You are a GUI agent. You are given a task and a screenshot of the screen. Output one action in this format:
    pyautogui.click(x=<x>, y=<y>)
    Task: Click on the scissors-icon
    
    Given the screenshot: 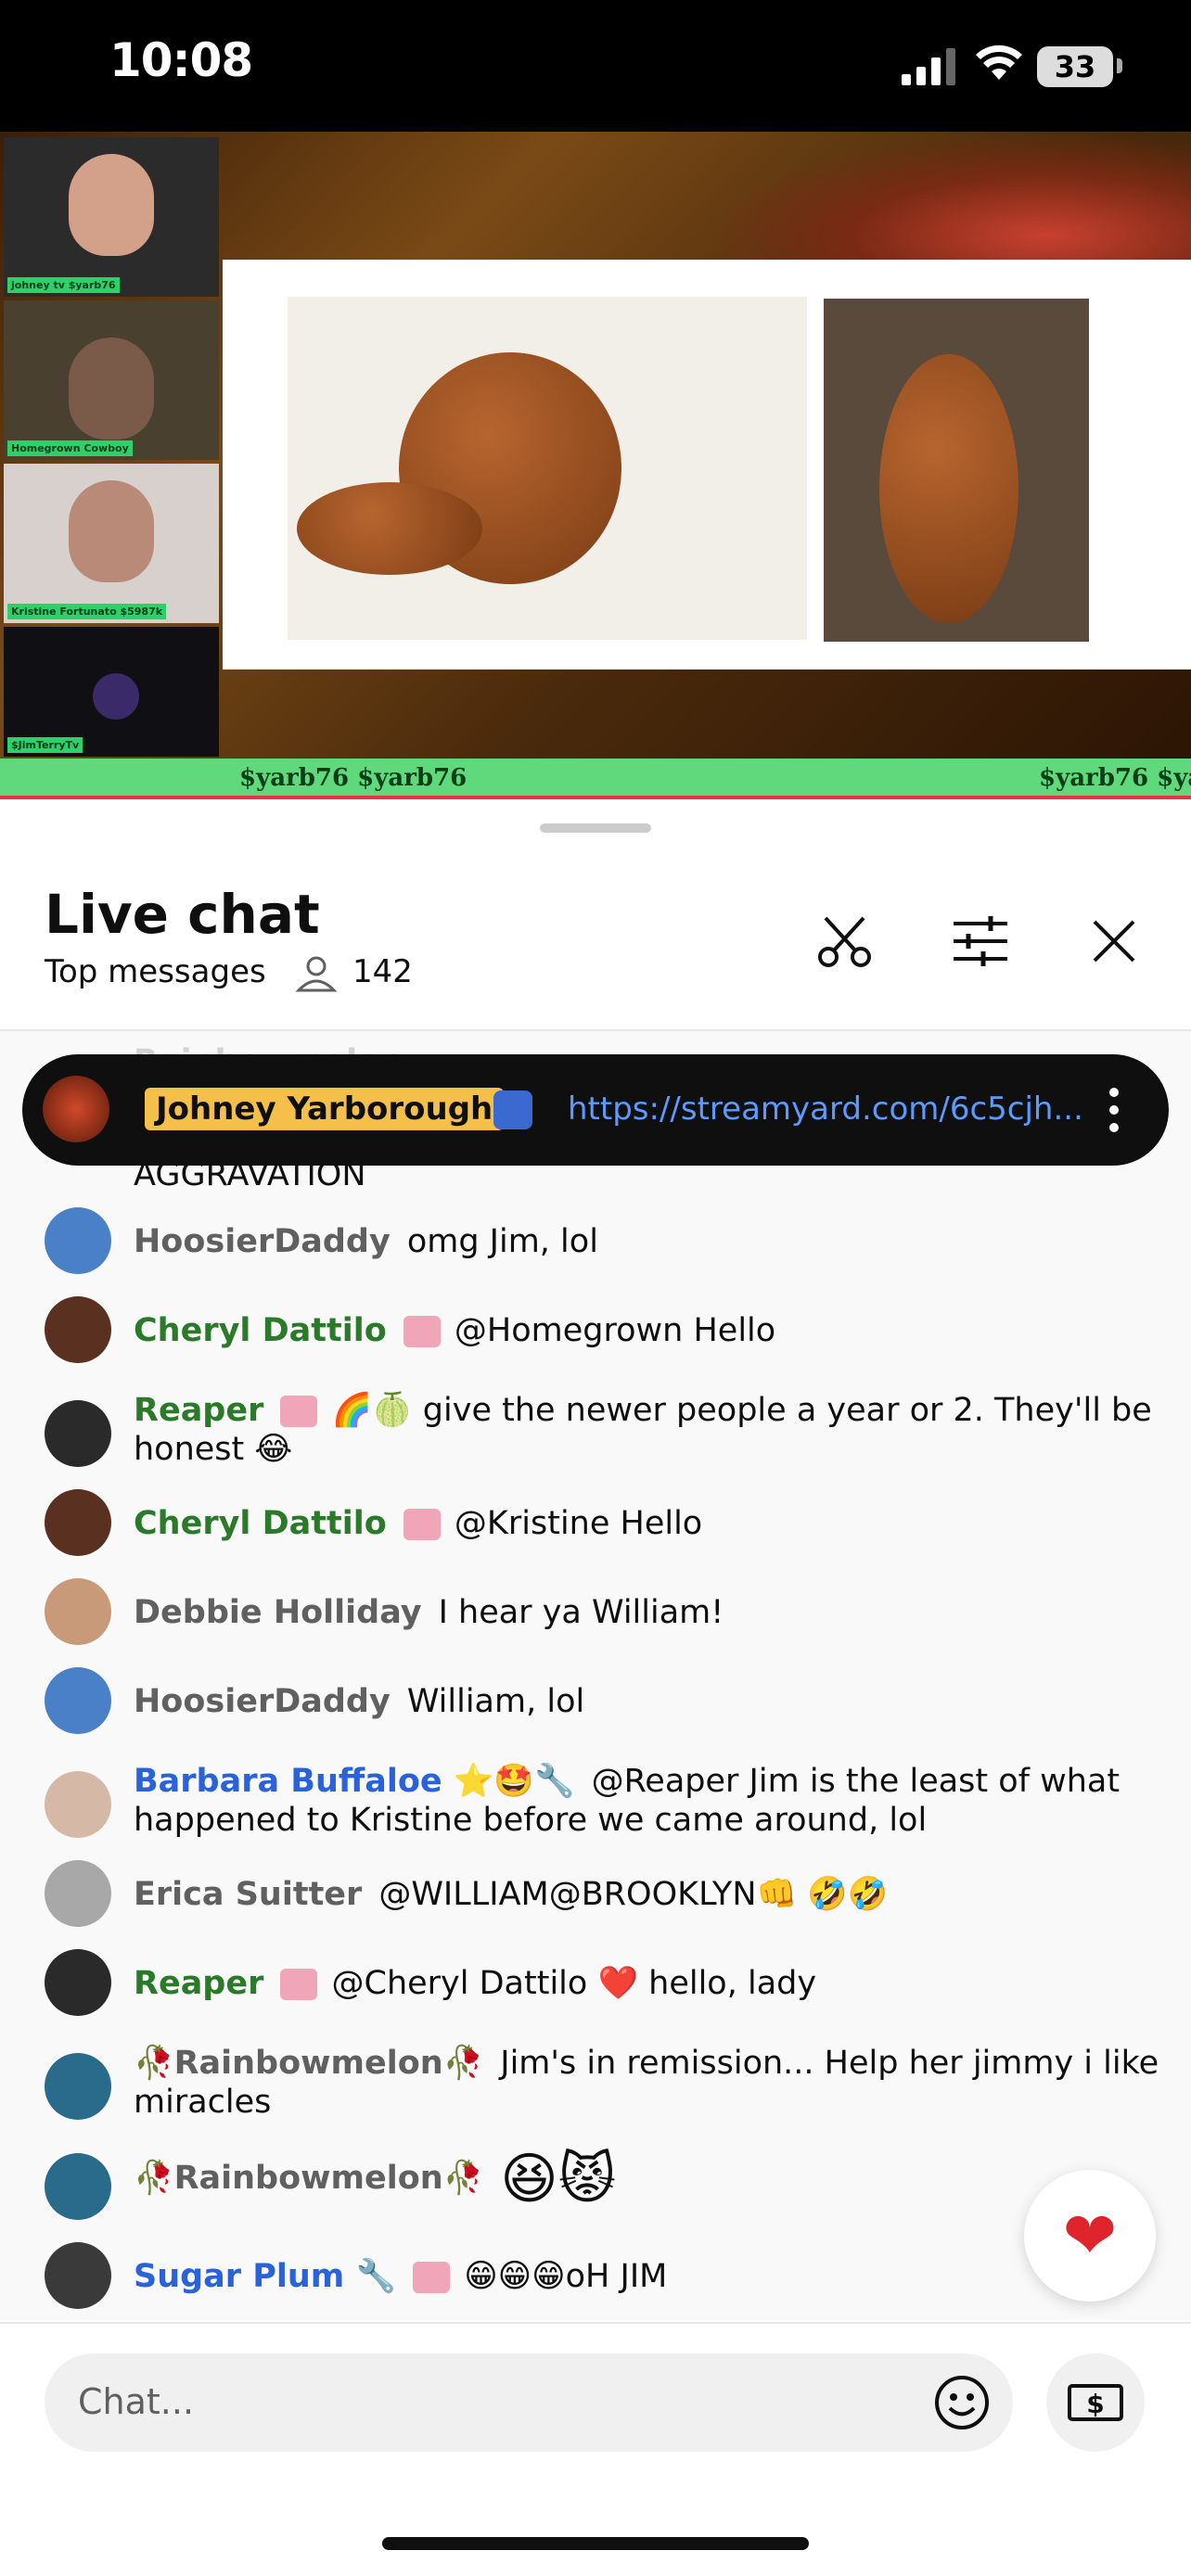 What is the action you would take?
    pyautogui.click(x=845, y=941)
    